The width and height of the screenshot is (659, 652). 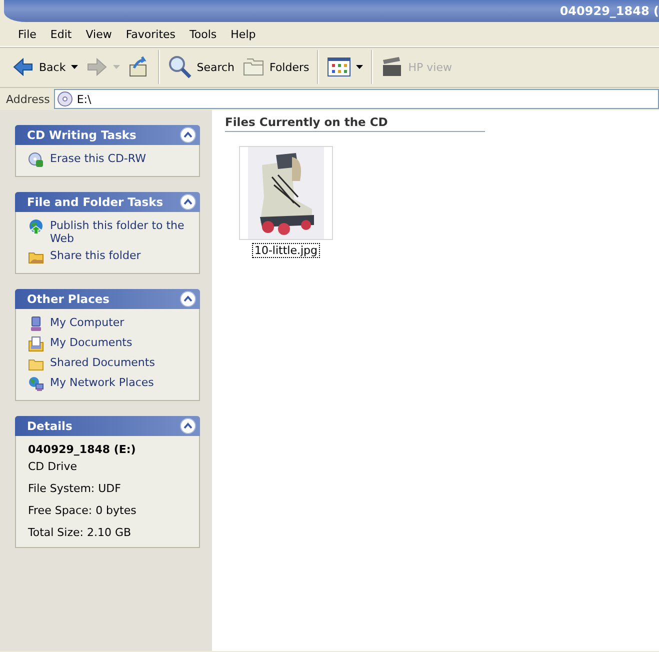 I want to click on forward-arrow-icon, so click(x=97, y=67).